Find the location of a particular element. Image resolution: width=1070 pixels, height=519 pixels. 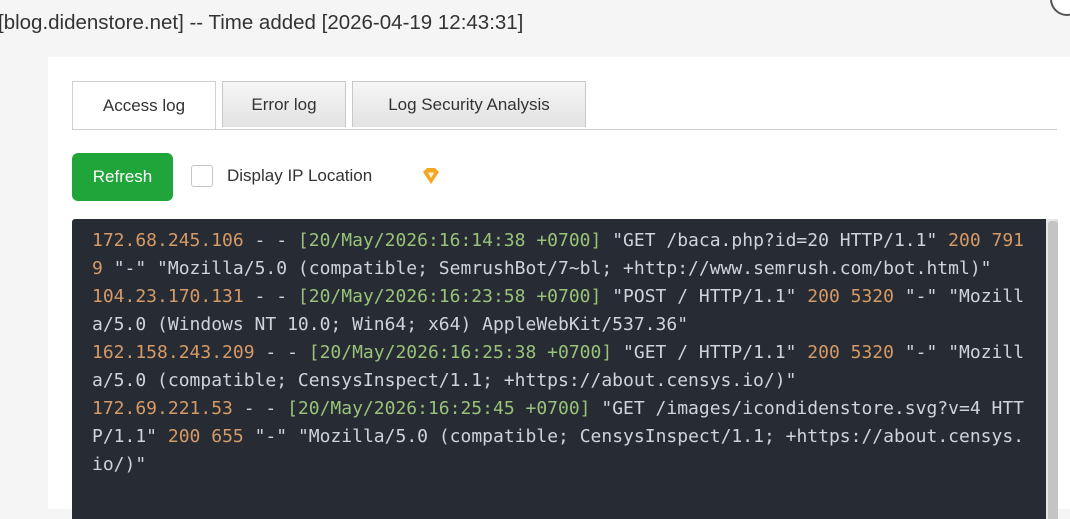

tab-log-security-analysis: Log Security Analysis is located at coordinates (469, 104).